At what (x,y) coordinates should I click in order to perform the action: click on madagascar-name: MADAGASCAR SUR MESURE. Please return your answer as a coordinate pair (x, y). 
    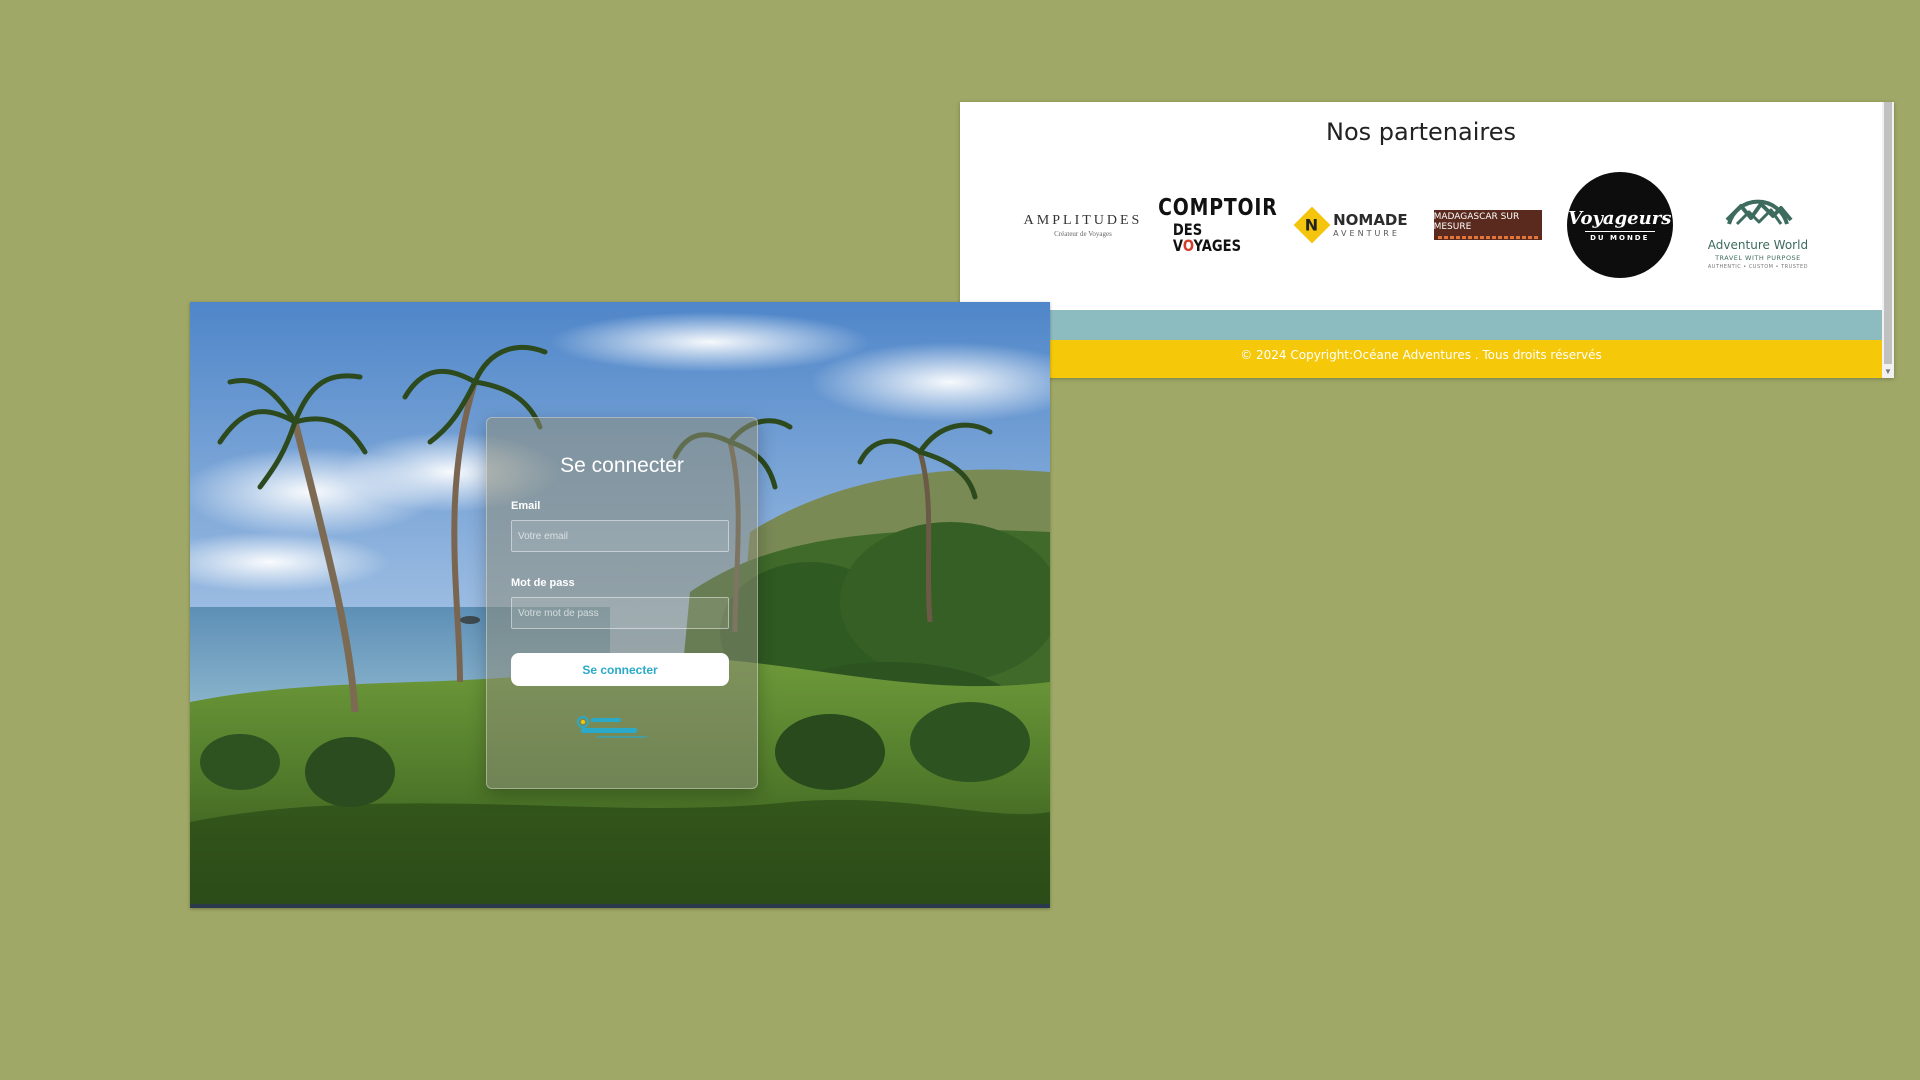
    Looking at the image, I should click on (1476, 221).